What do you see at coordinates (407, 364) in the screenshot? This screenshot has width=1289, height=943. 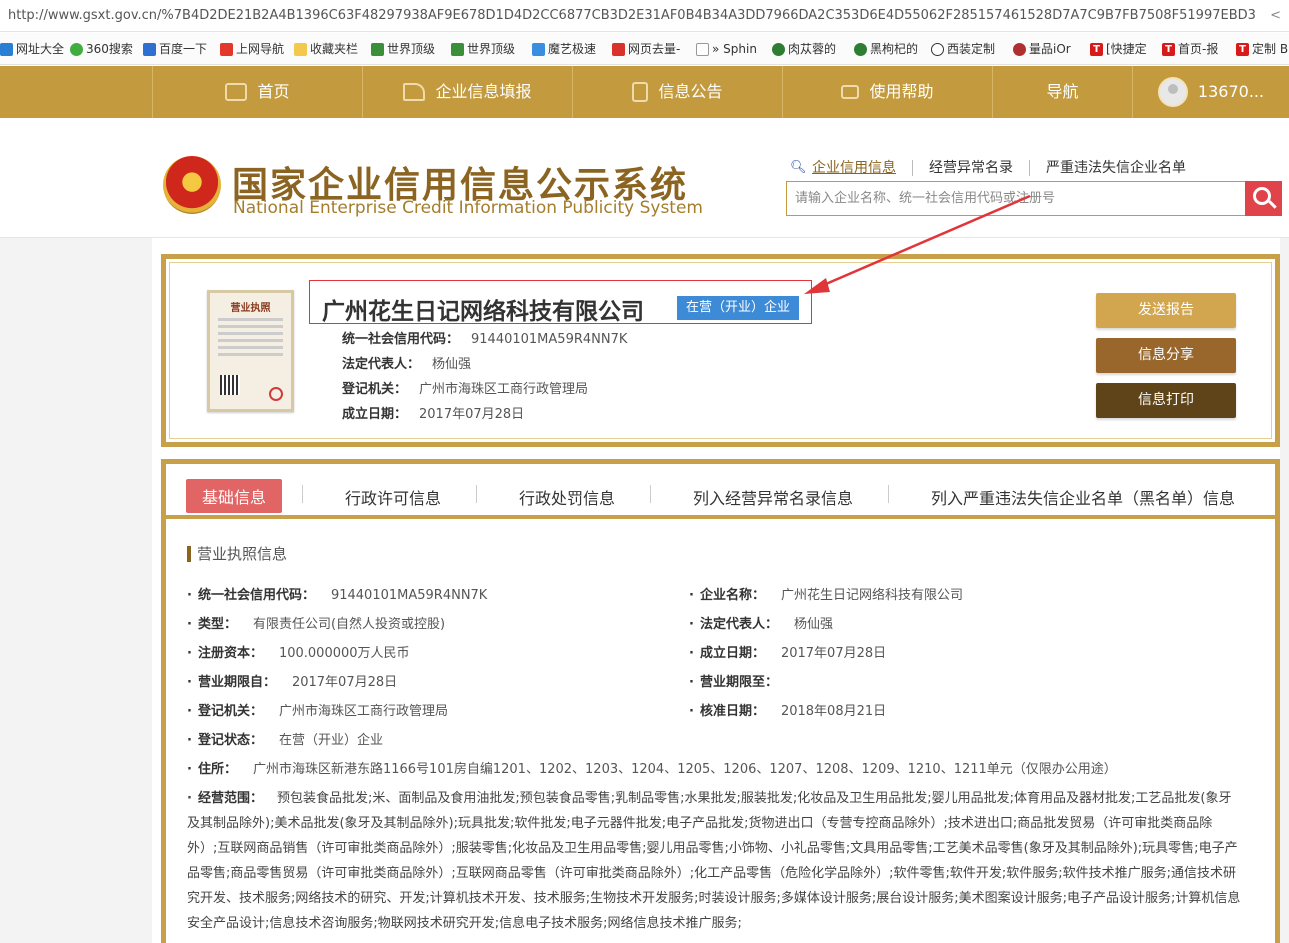 I see `legal-rep-row: 法定代表人： 杨仙强` at bounding box center [407, 364].